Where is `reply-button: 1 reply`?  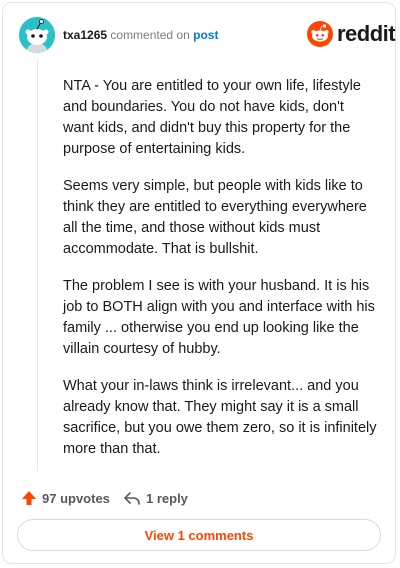 reply-button: 1 reply is located at coordinates (155, 498).